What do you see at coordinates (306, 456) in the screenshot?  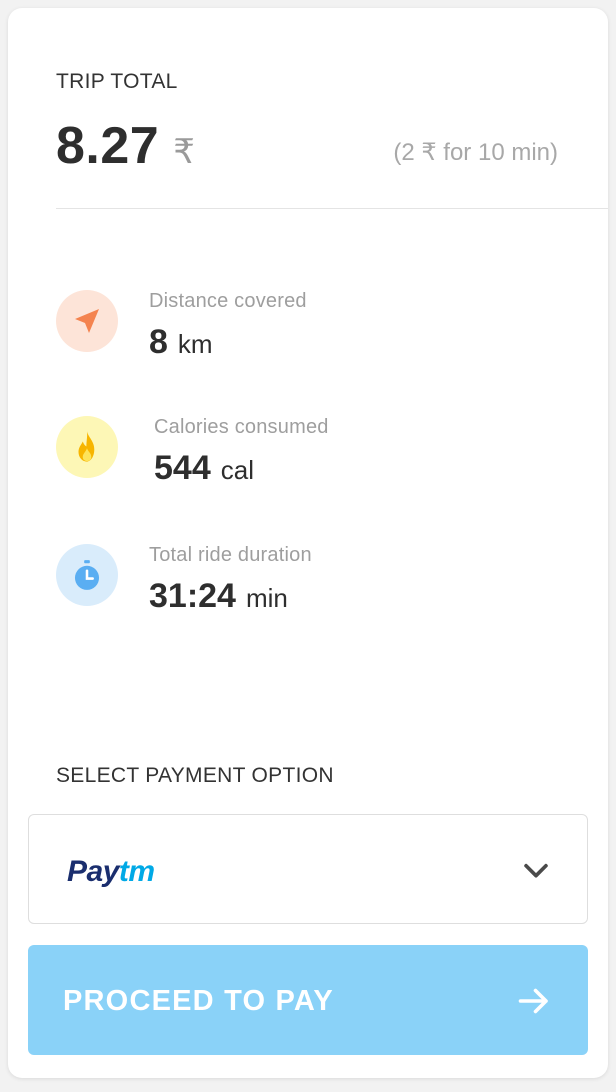 I see `stat-calories: Calories consumed 544 cal` at bounding box center [306, 456].